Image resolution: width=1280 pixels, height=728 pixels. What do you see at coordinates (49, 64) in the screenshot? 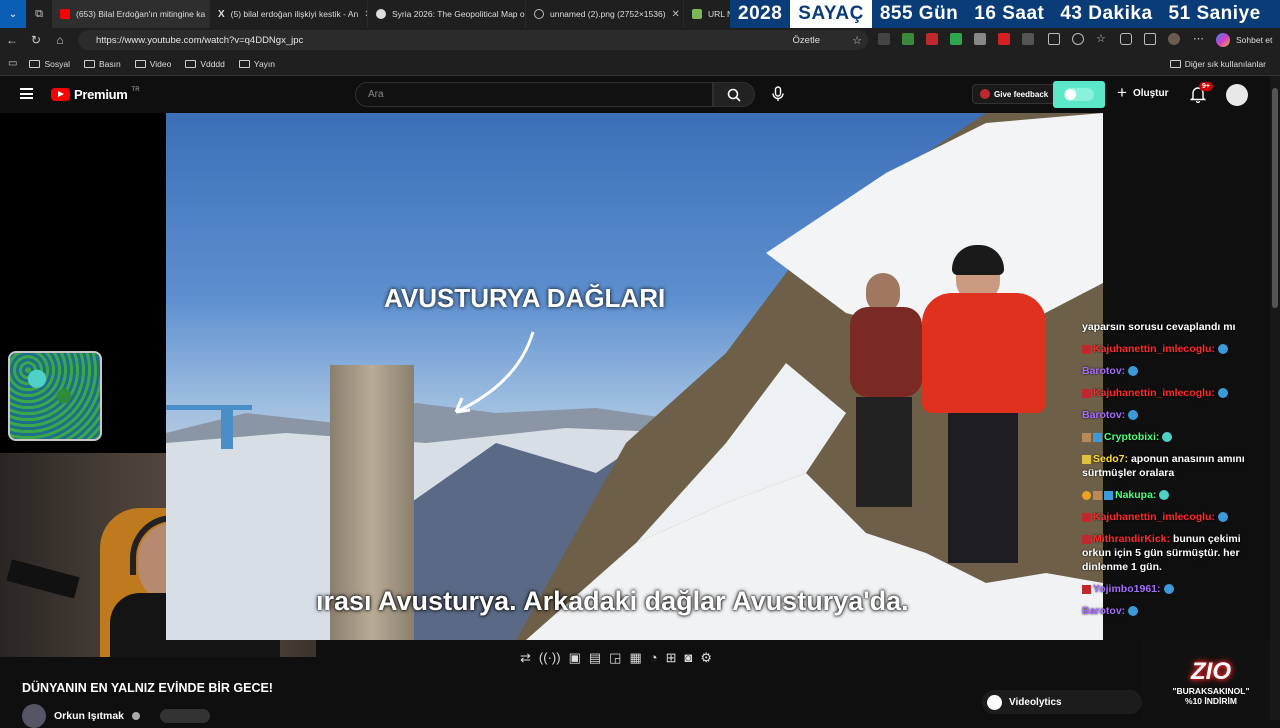
I see `bookmark-folder-sosyal: Sosyal` at bounding box center [49, 64].